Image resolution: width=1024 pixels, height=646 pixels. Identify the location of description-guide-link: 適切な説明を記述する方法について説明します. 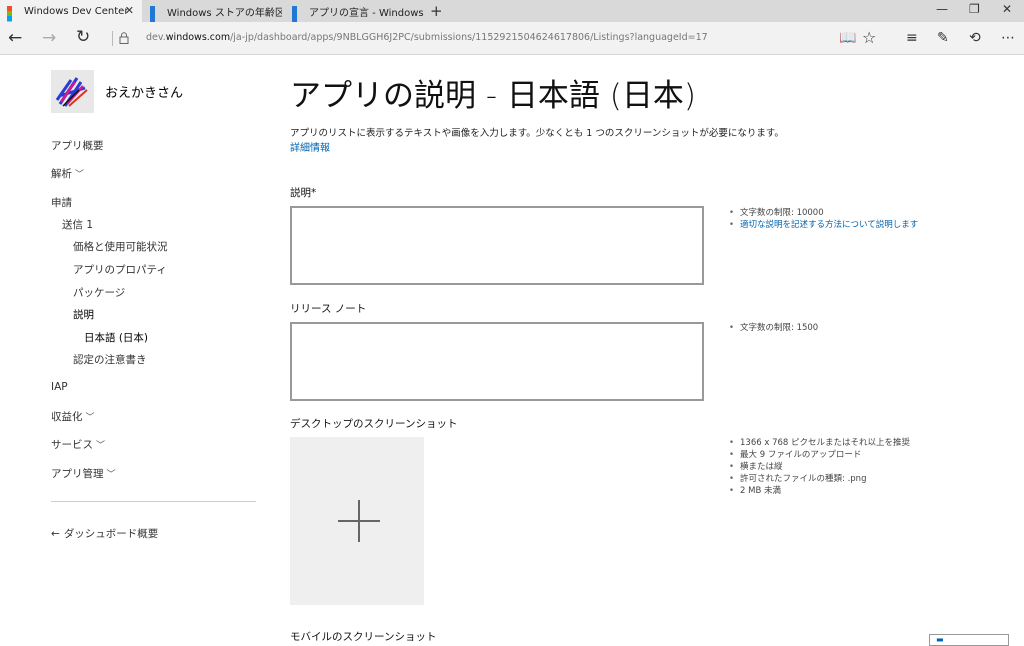
(823, 225).